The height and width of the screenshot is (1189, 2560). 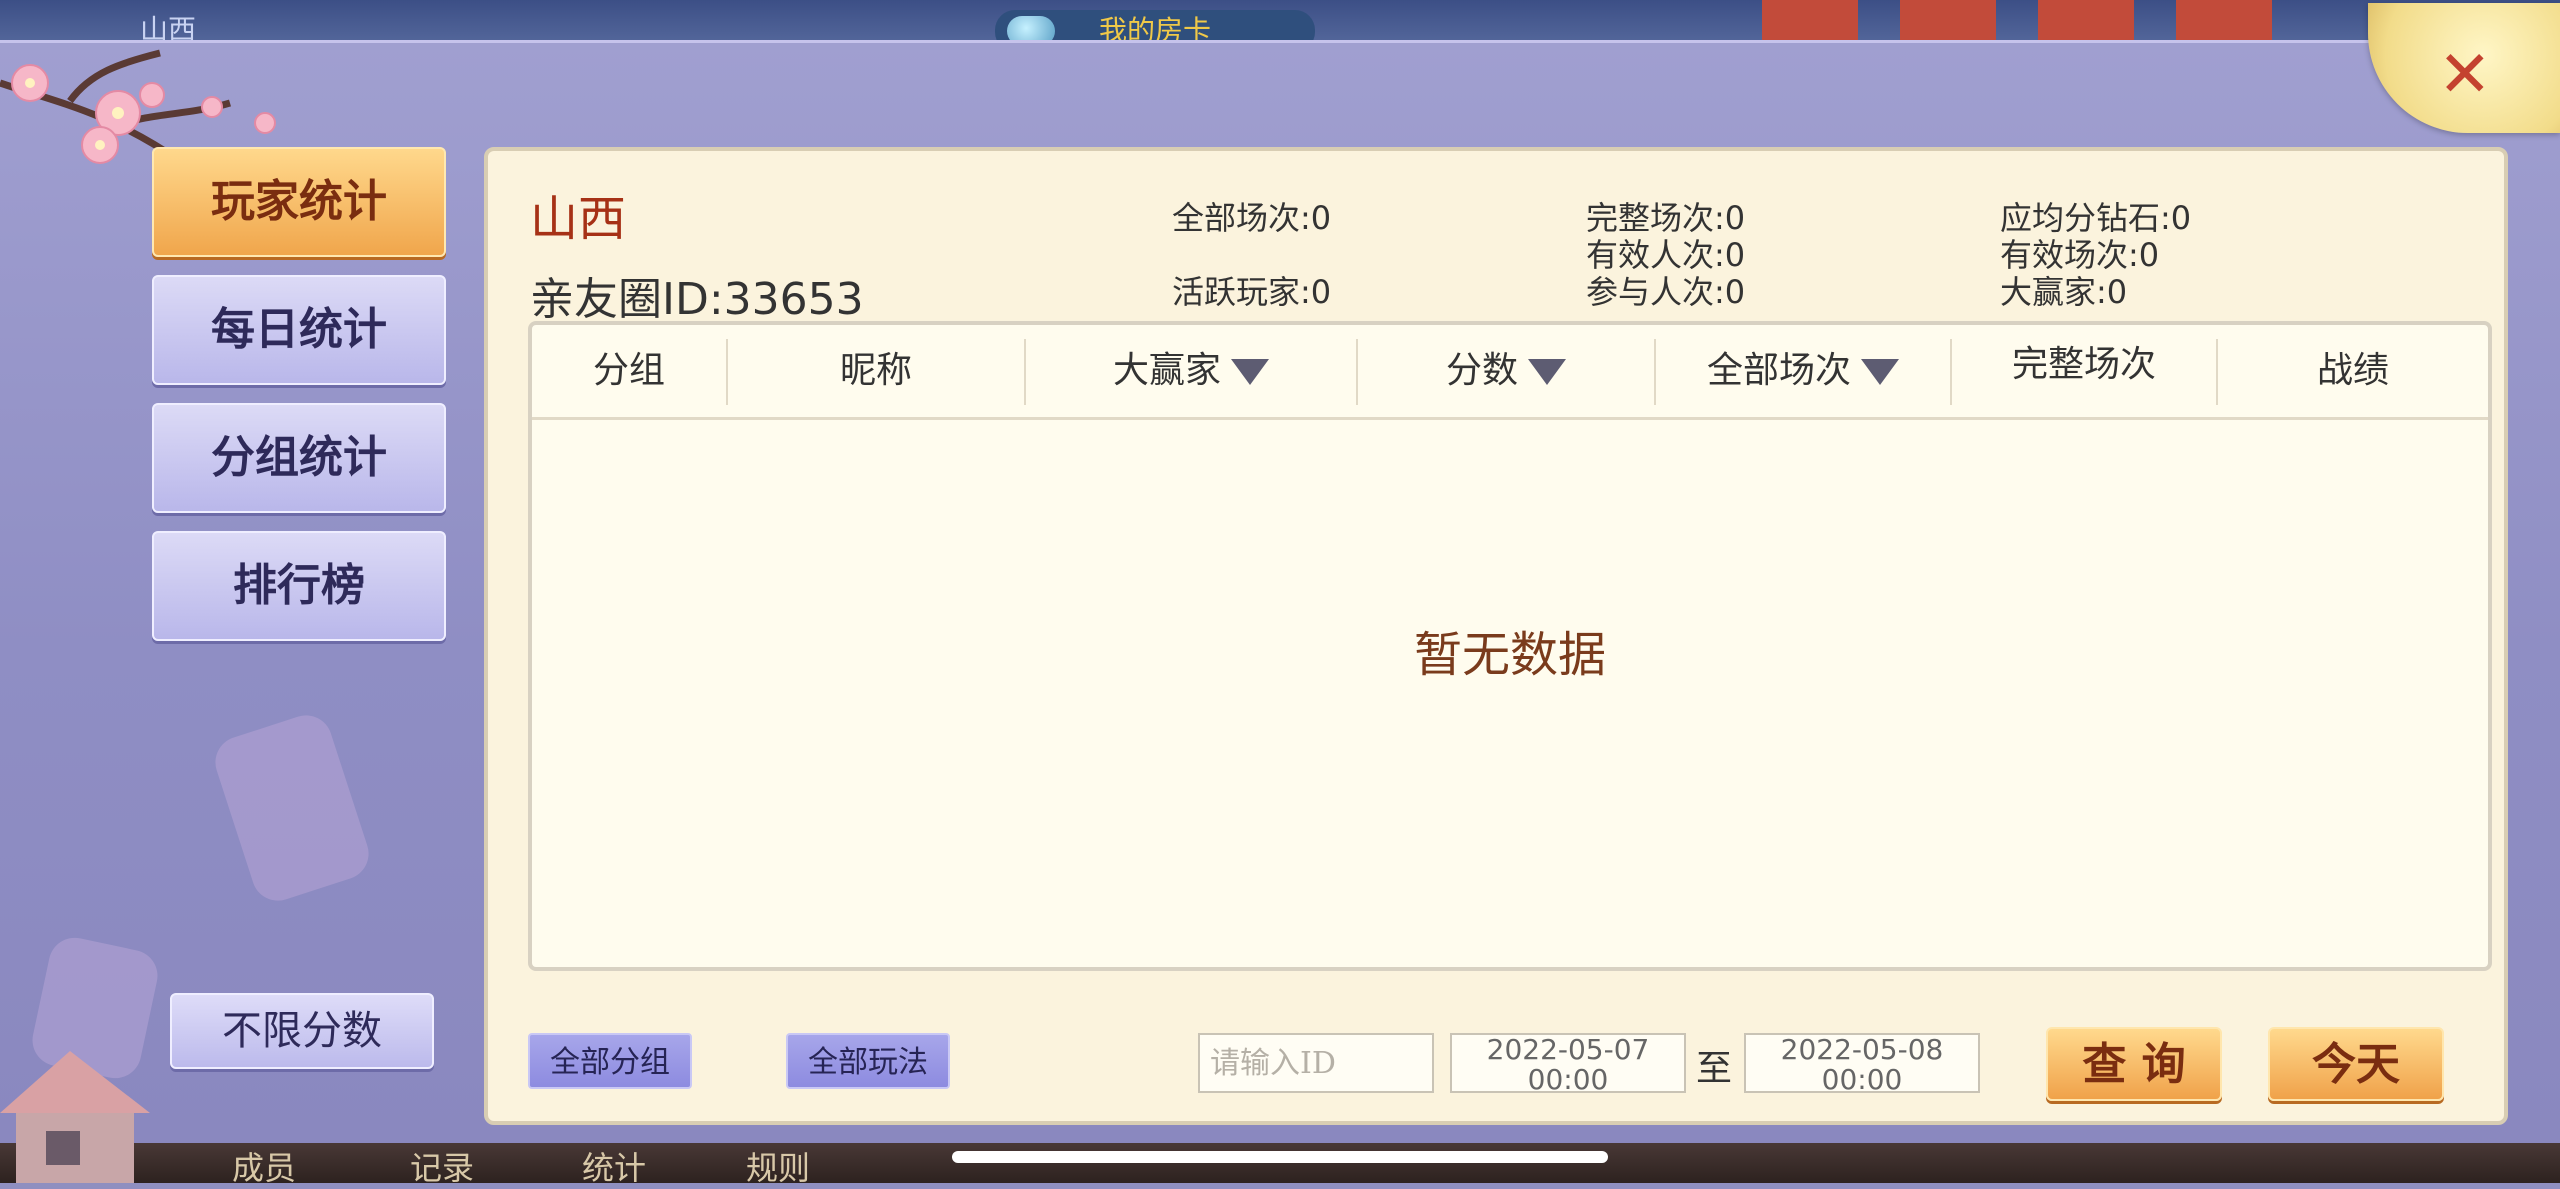 I want to click on stat-big-winner: 大赢家:0, so click(x=2064, y=292).